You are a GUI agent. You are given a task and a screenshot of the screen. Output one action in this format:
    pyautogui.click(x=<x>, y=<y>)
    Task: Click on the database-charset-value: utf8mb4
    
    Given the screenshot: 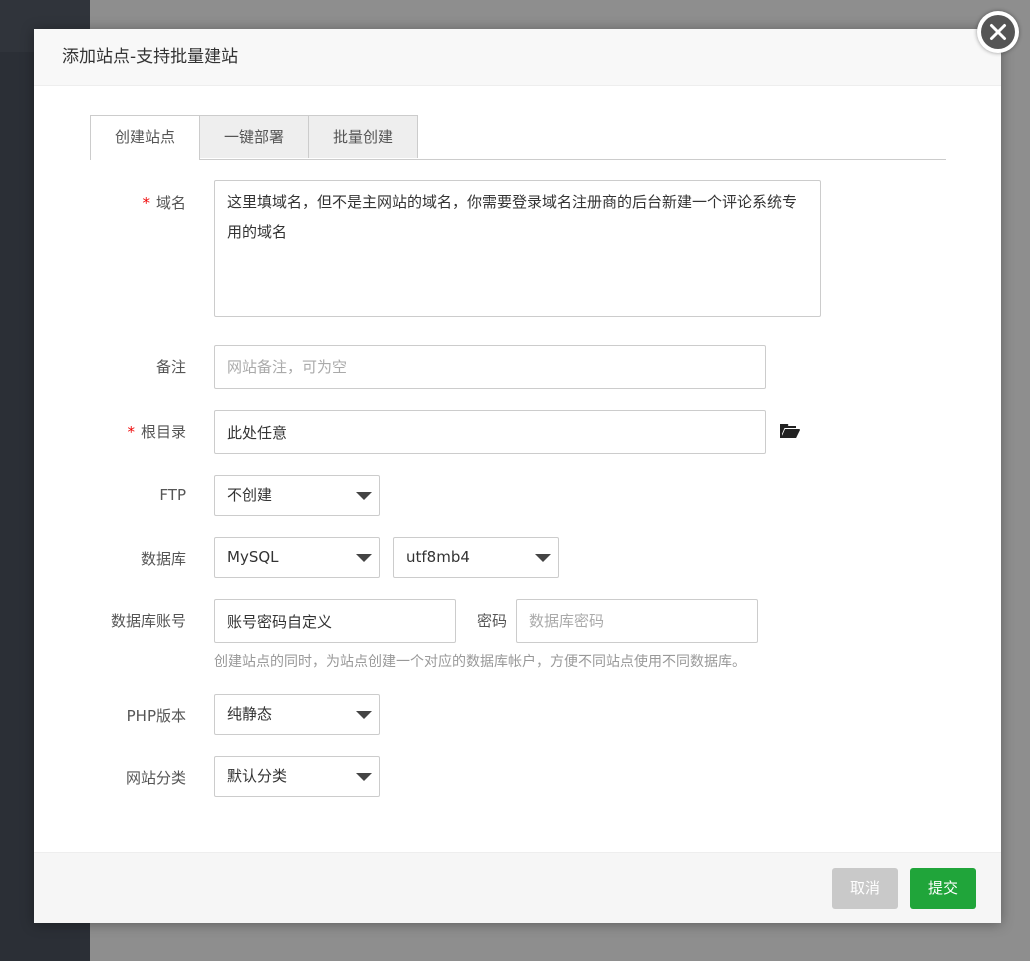 What is the action you would take?
    pyautogui.click(x=438, y=557)
    